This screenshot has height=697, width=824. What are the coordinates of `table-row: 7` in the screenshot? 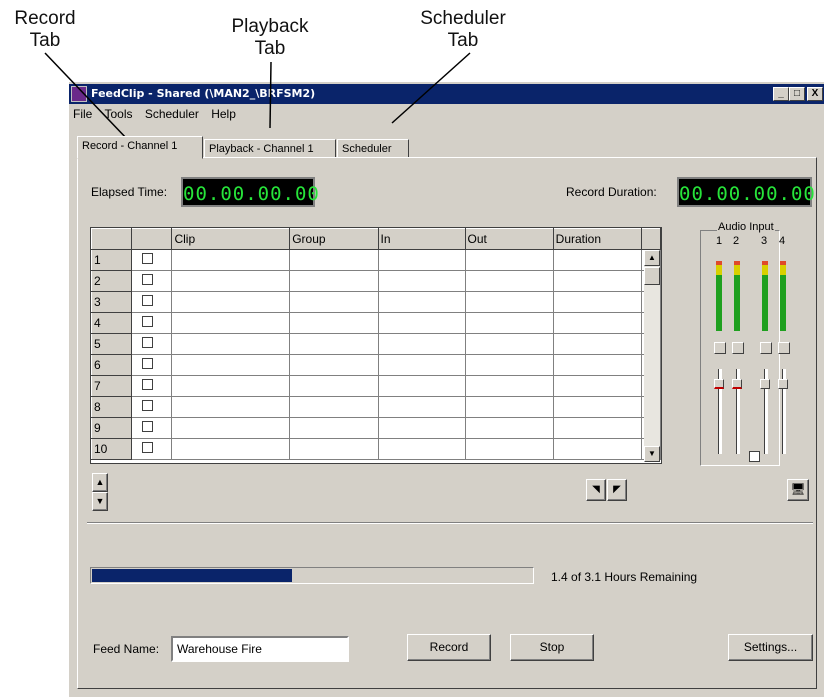 It's located at (376, 386).